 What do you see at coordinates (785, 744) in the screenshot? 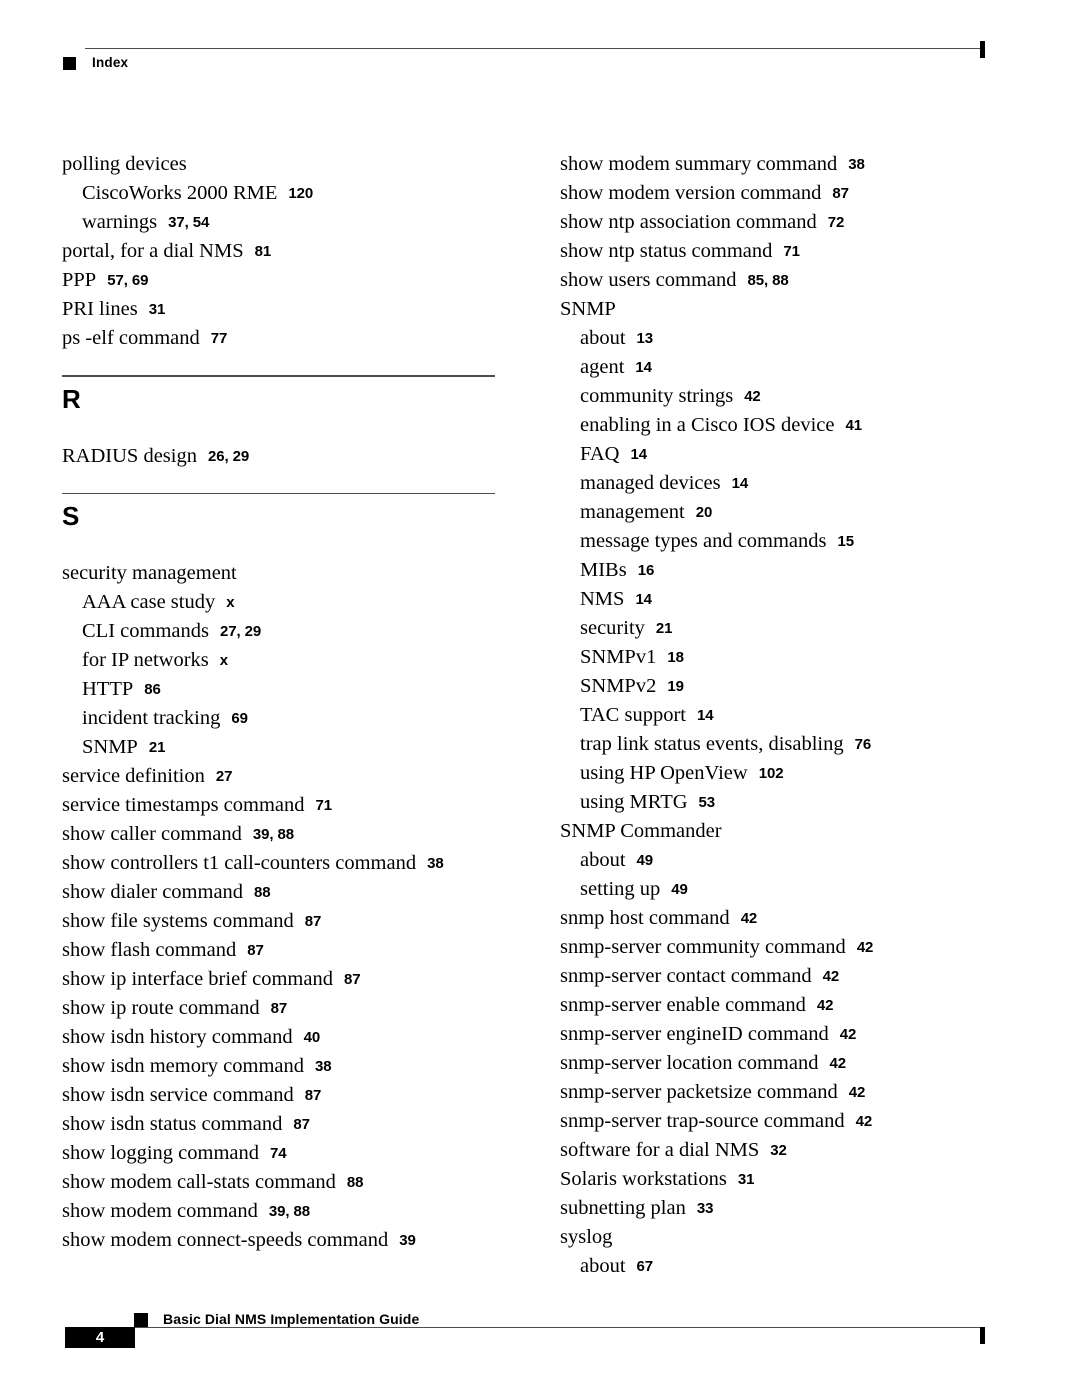
I see `index-entry: trap link status events, disabling 76` at bounding box center [785, 744].